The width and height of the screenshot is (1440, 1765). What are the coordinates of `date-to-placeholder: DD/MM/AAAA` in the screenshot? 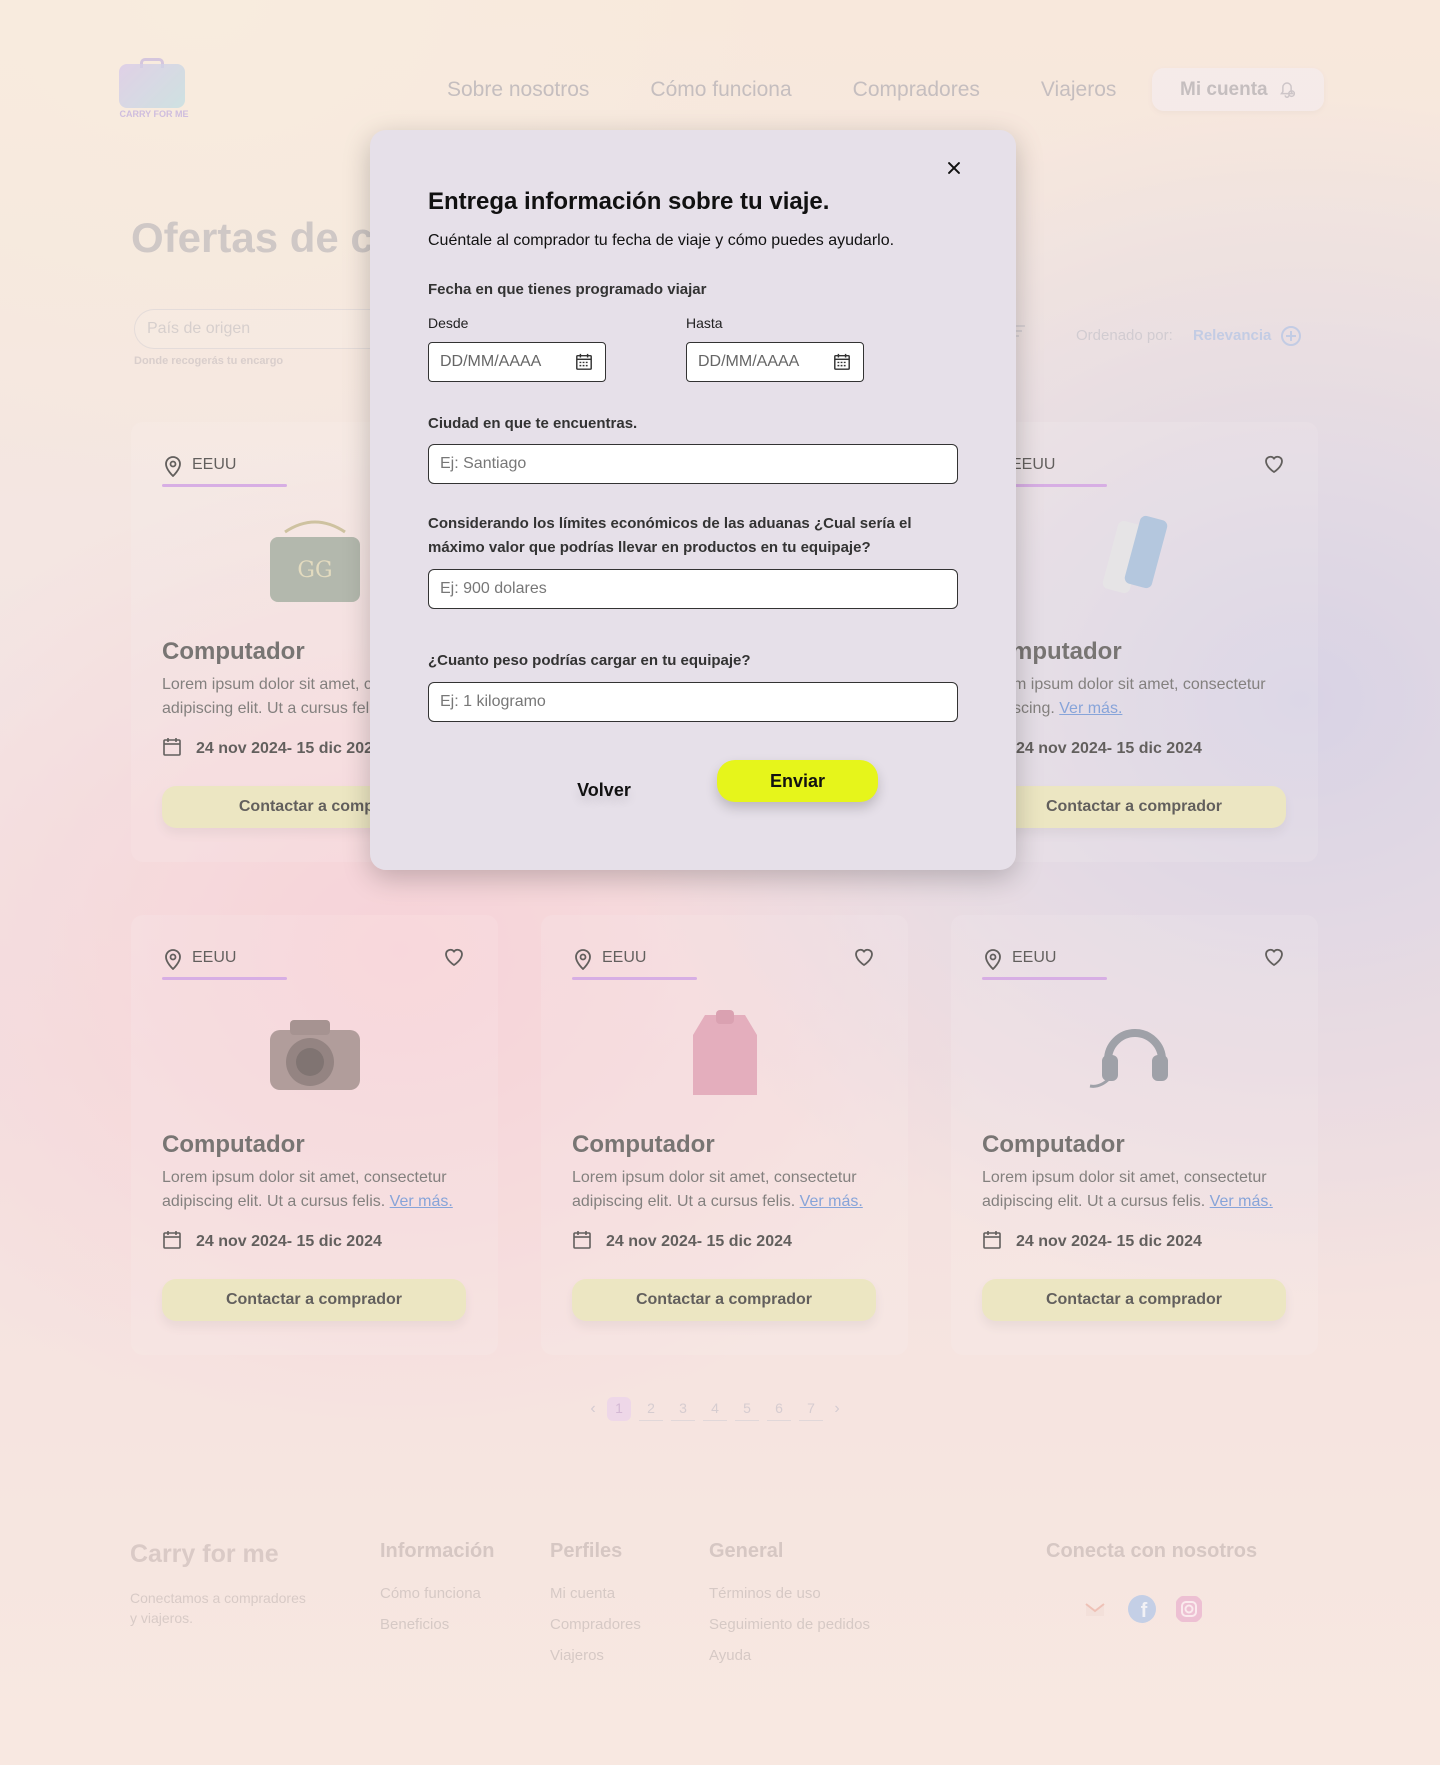 It's located at (749, 361).